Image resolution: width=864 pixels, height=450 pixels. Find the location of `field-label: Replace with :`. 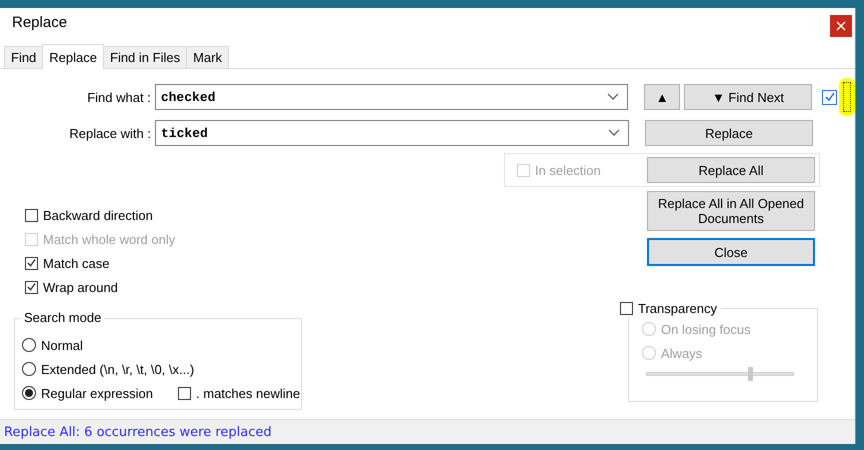

field-label: Replace with : is located at coordinates (110, 133).